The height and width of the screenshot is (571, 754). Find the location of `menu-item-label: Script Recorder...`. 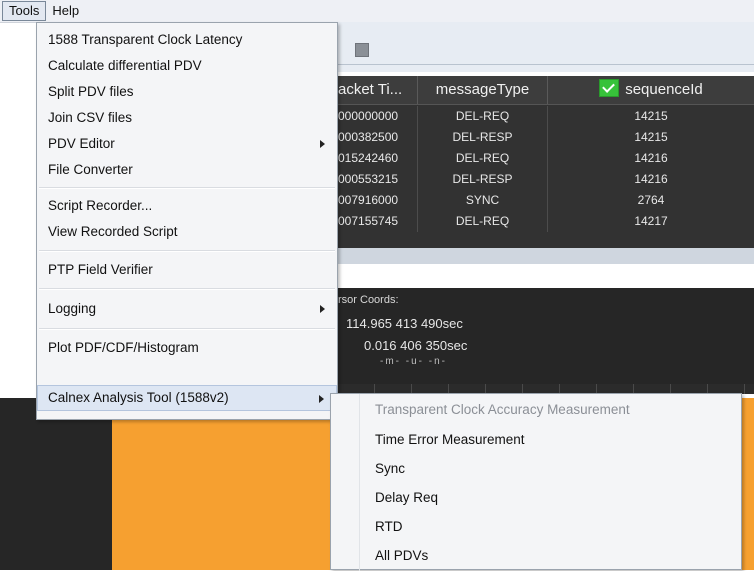

menu-item-label: Script Recorder... is located at coordinates (100, 205).